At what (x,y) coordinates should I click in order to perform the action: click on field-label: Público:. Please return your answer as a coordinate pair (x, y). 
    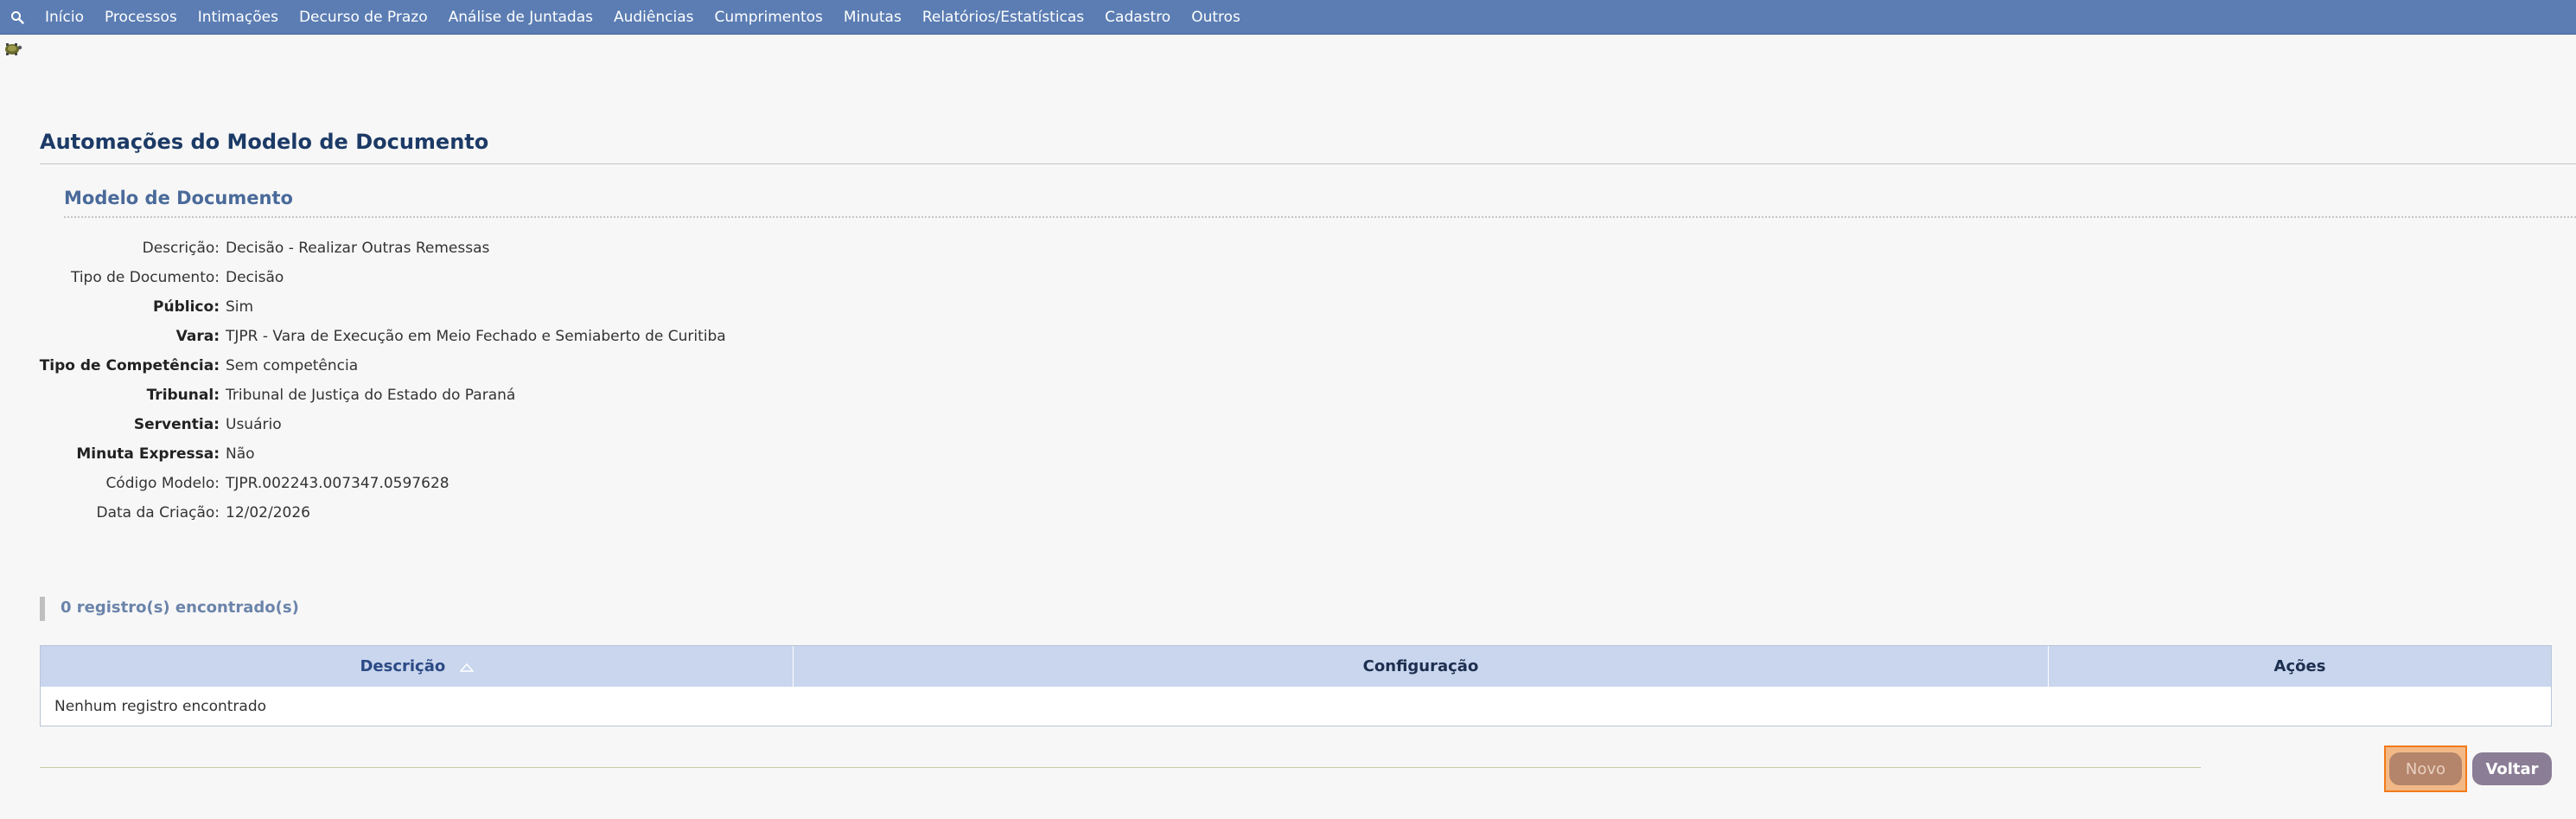
    Looking at the image, I should click on (186, 307).